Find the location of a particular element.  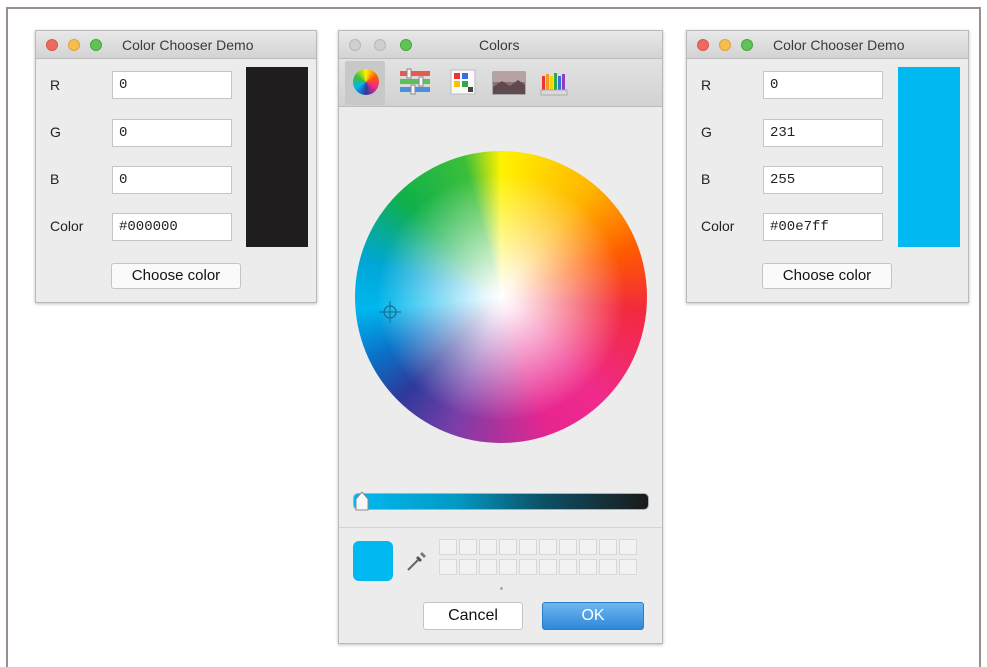

b-field: 0 is located at coordinates (172, 180).